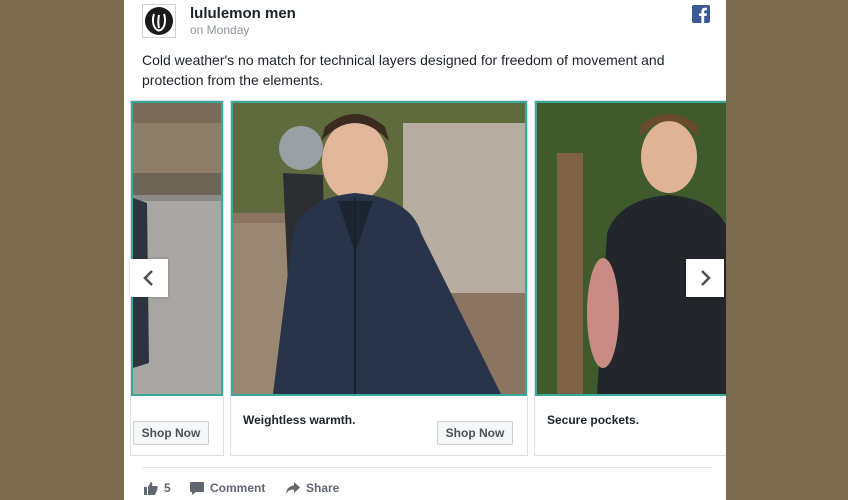  I want to click on chevron-left-icon, so click(148, 278).